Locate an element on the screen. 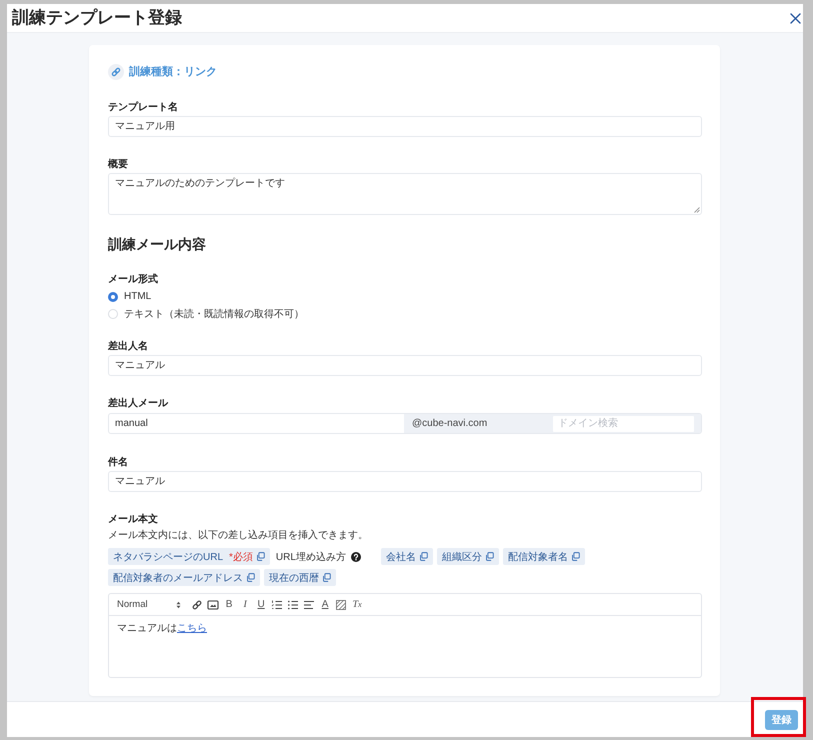 The width and height of the screenshot is (813, 740). link-button is located at coordinates (197, 605).